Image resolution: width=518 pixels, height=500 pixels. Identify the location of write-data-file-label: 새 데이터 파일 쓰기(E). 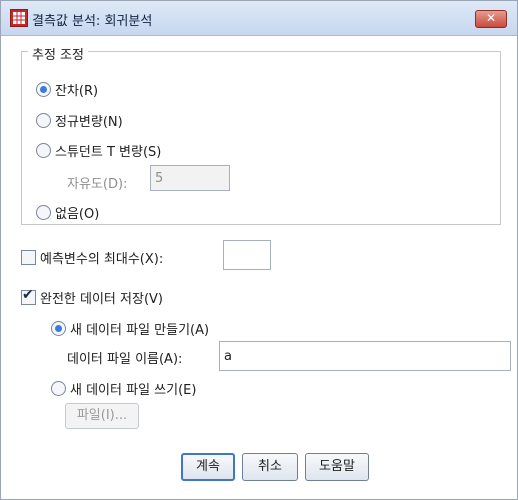
(133, 388).